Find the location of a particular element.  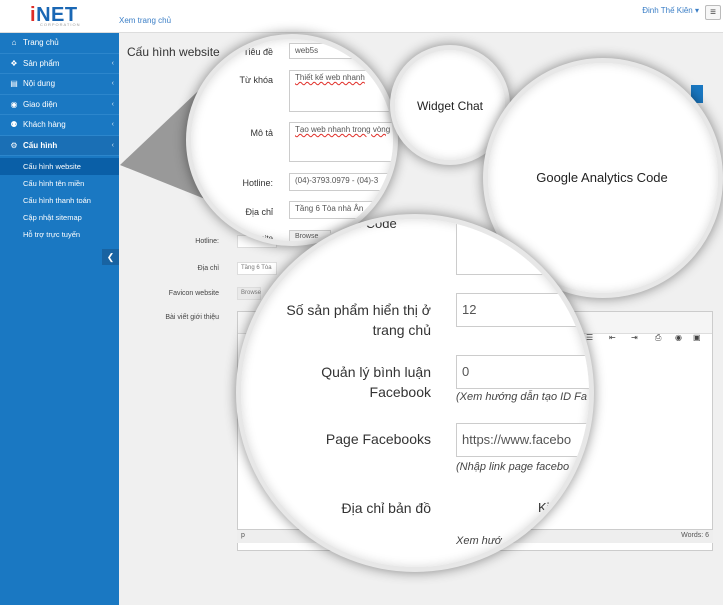

map-address-value: Ki is located at coordinates (544, 507).